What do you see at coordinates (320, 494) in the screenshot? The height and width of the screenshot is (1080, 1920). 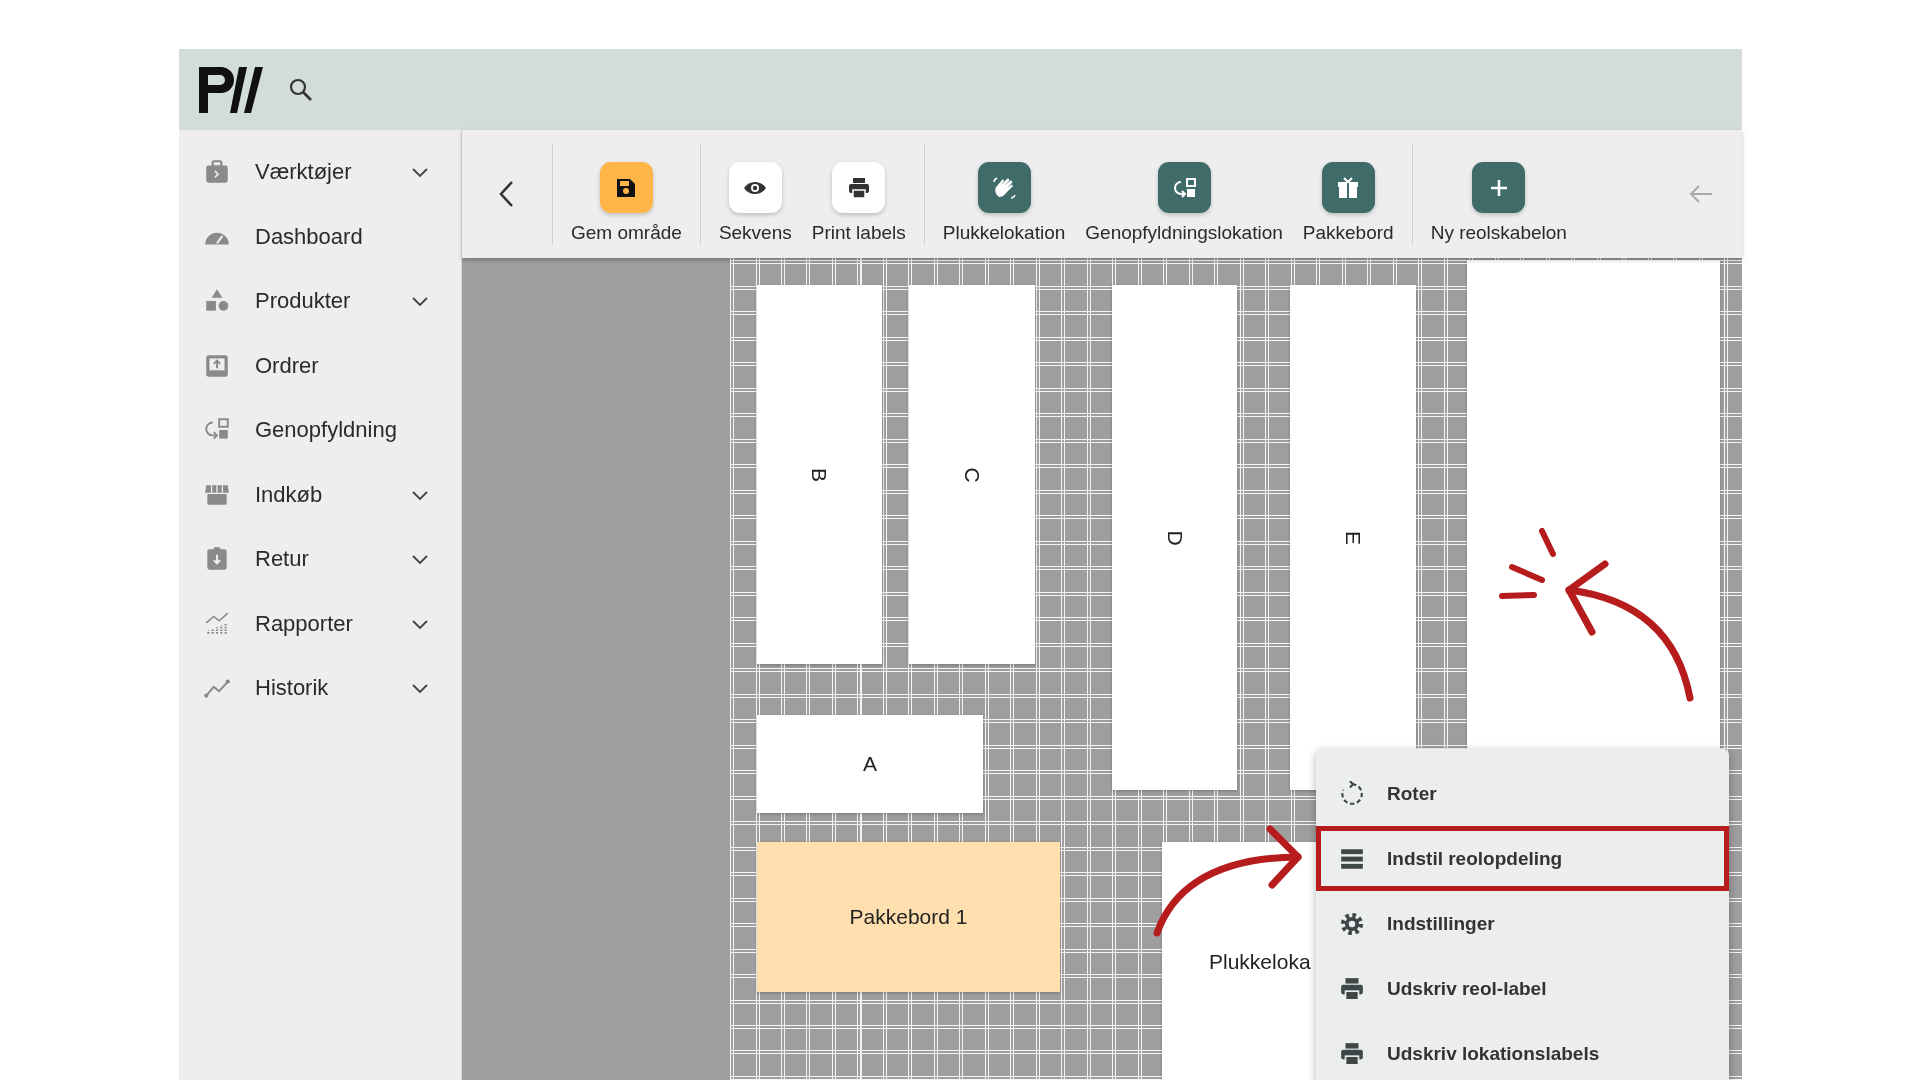 I see `sidebar-item: Indkøb` at bounding box center [320, 494].